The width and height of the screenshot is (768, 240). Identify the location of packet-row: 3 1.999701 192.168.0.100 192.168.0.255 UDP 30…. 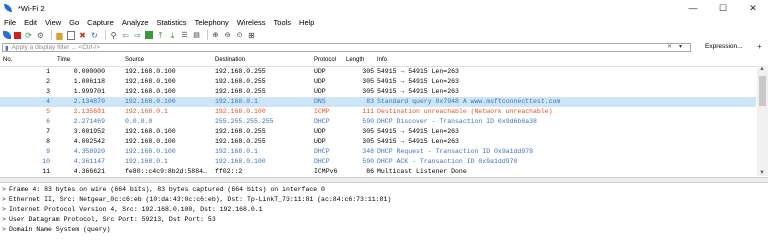
(378, 92).